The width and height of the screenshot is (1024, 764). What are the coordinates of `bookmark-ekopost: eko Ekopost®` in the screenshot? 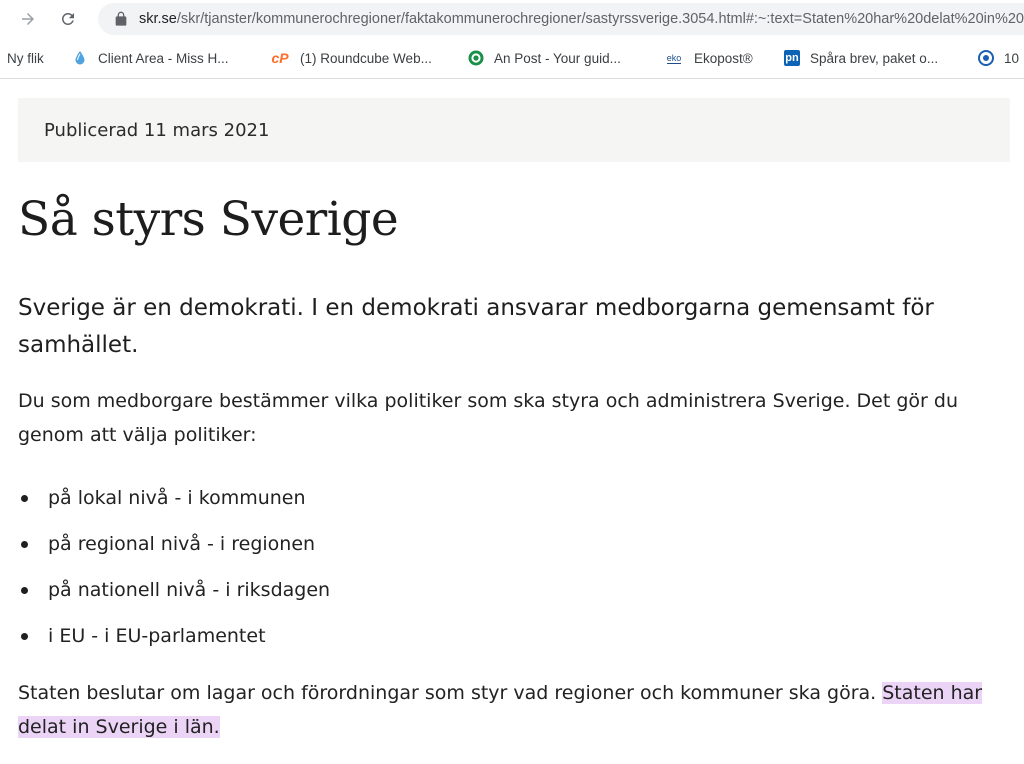 It's located at (708, 58).